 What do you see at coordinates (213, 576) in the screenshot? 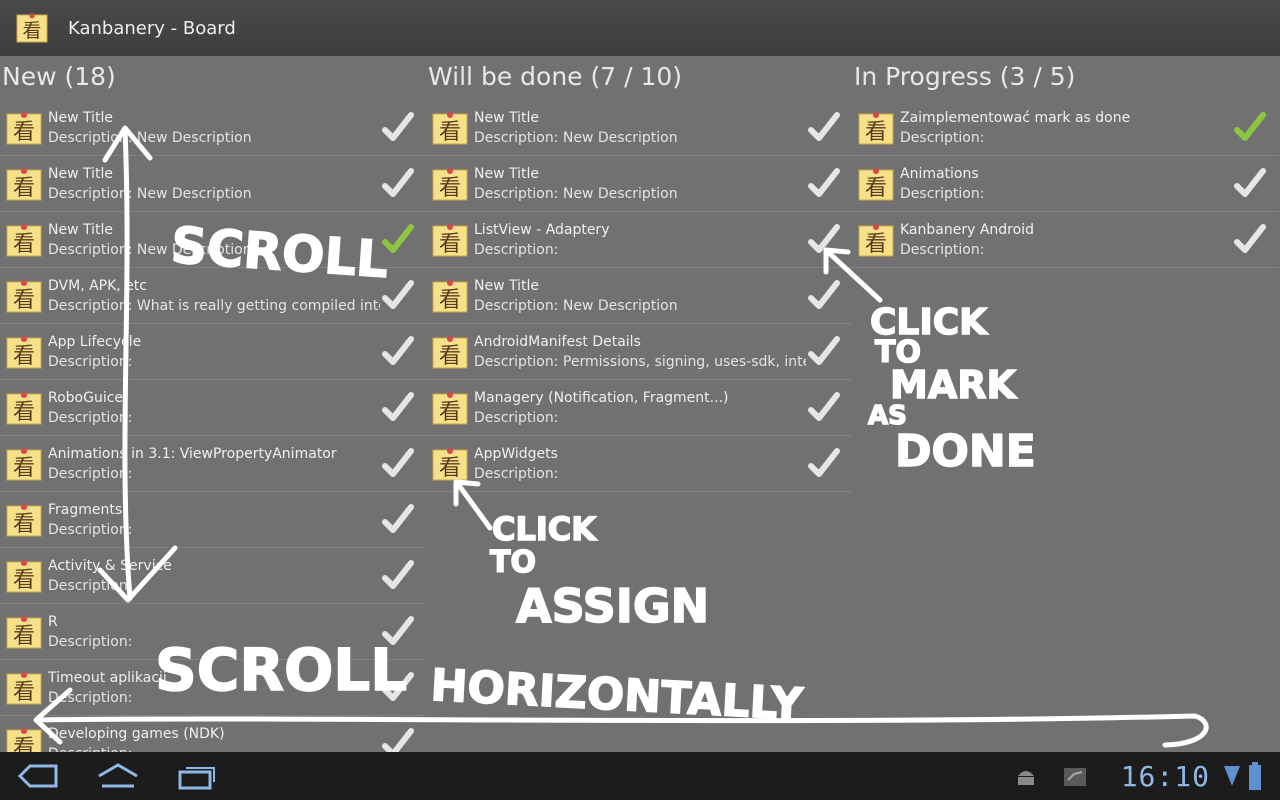
I see `card-row: 看 Activity & Service Description:` at bounding box center [213, 576].